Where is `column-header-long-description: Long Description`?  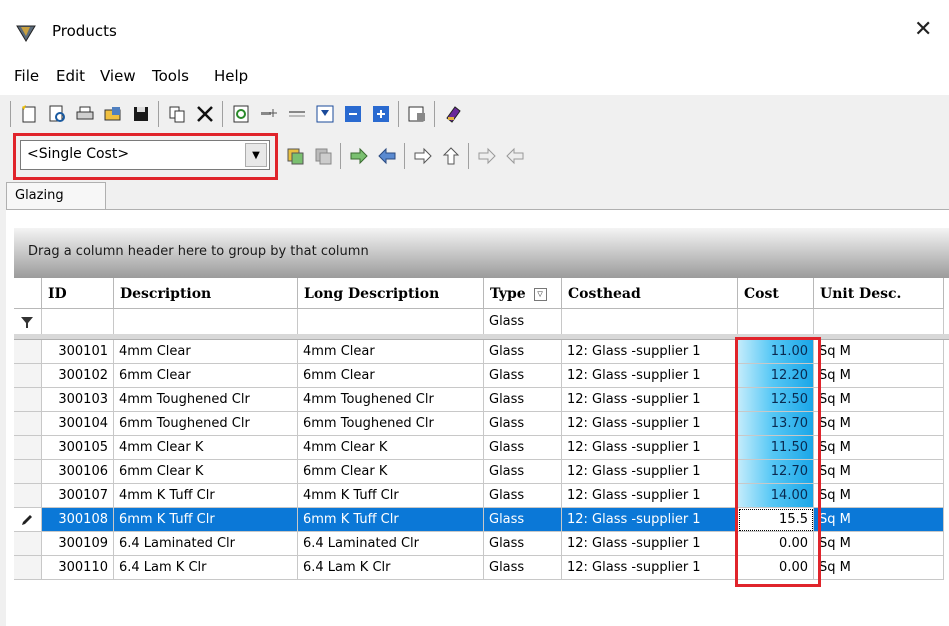 column-header-long-description: Long Description is located at coordinates (391, 293).